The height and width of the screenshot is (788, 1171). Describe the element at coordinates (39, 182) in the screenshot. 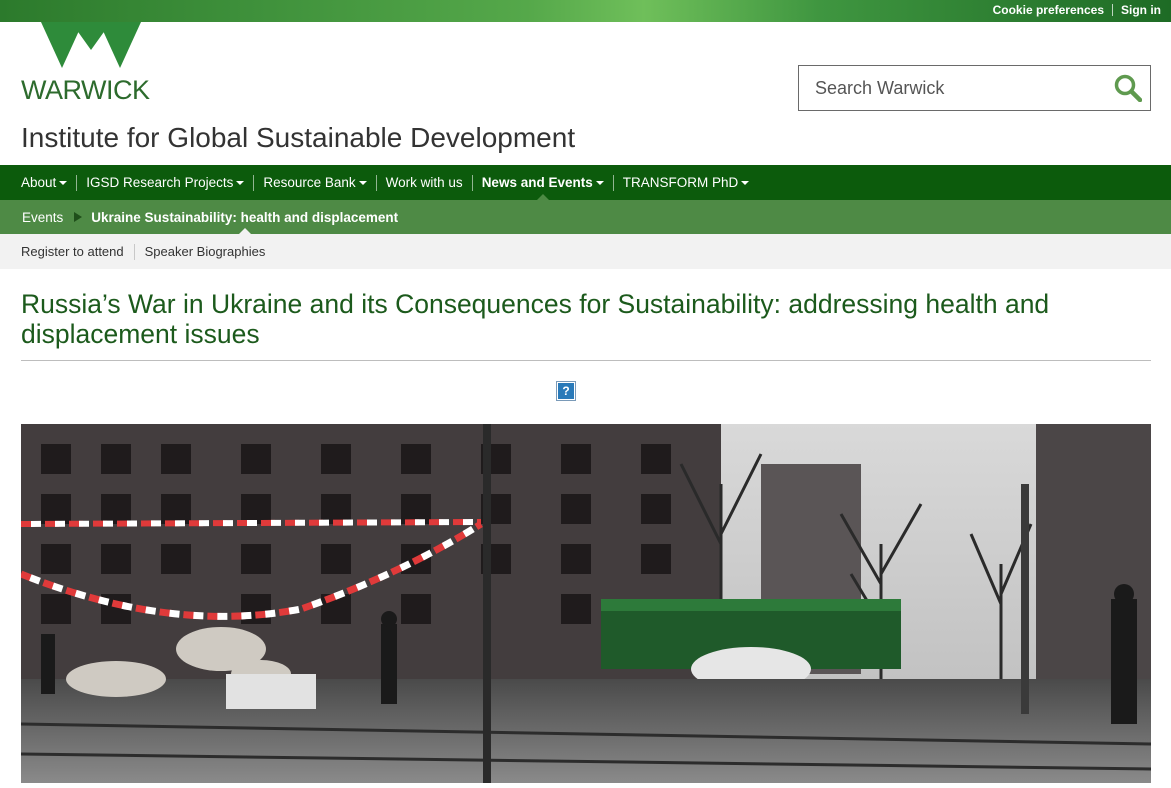

I see `nav-item-label: About` at that location.